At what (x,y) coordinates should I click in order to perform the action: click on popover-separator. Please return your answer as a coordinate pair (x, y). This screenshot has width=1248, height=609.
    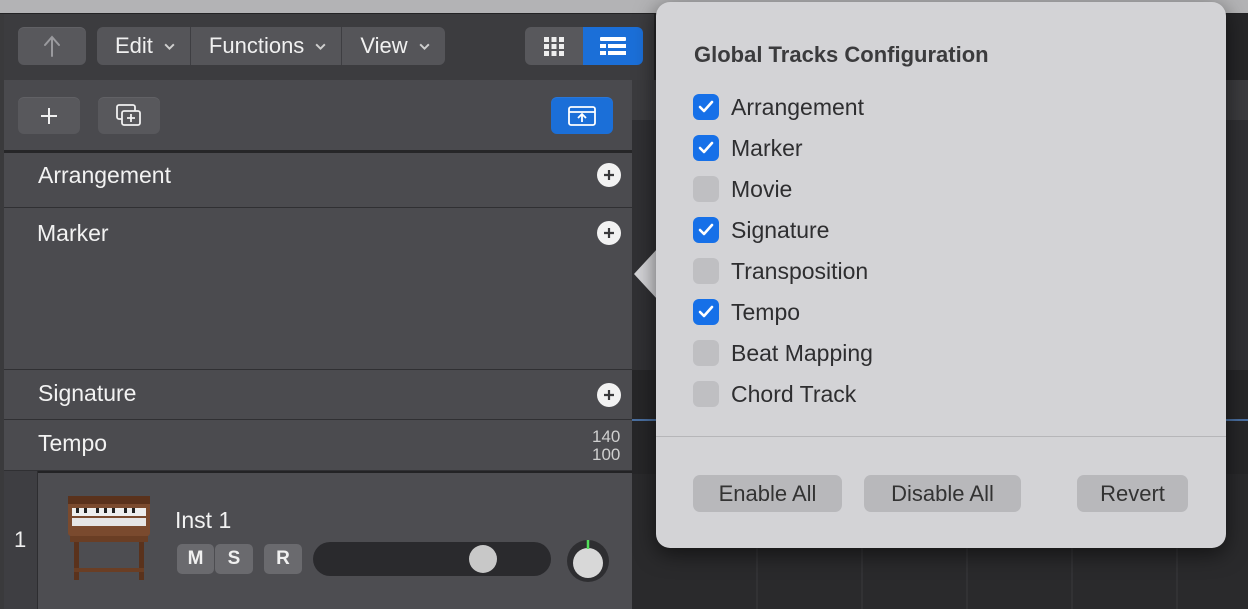
    Looking at the image, I should click on (941, 436).